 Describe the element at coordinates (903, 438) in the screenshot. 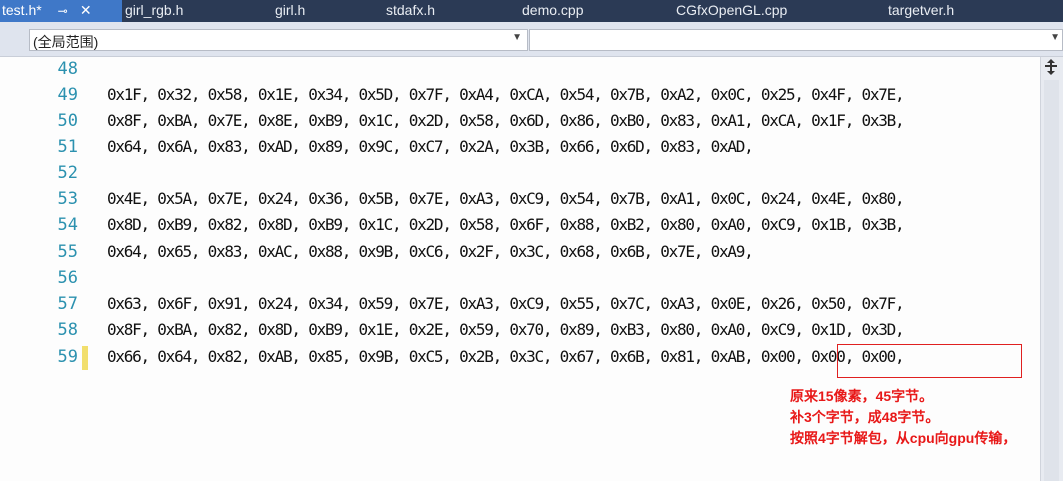

I see `annotation-line: 按照4字节解包，从cpu向gpu传输，` at that location.